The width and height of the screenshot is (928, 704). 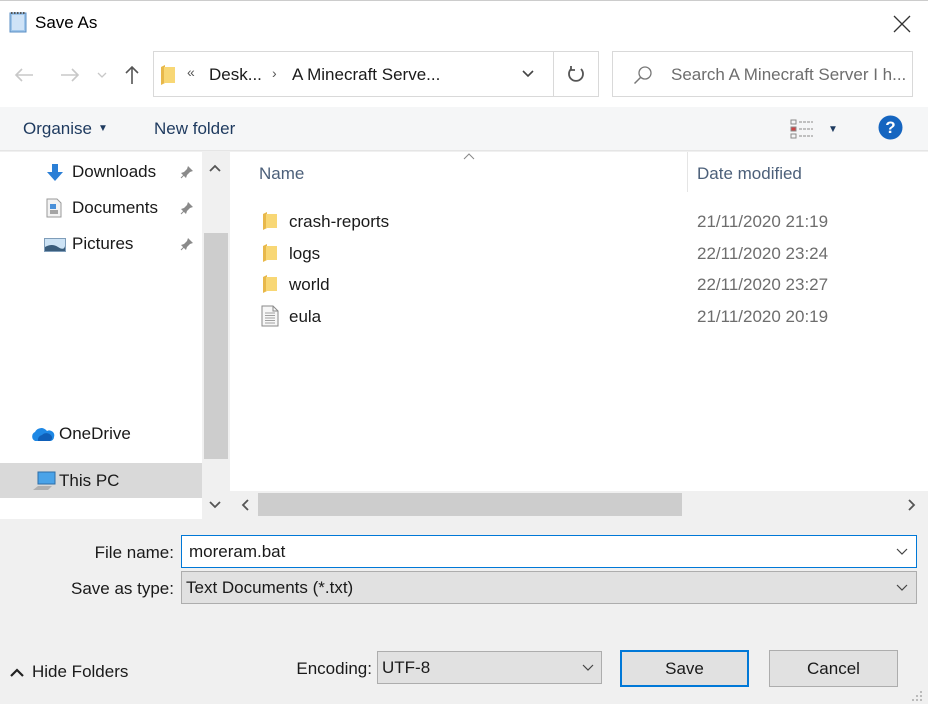 What do you see at coordinates (642, 75) in the screenshot?
I see `search-icon` at bounding box center [642, 75].